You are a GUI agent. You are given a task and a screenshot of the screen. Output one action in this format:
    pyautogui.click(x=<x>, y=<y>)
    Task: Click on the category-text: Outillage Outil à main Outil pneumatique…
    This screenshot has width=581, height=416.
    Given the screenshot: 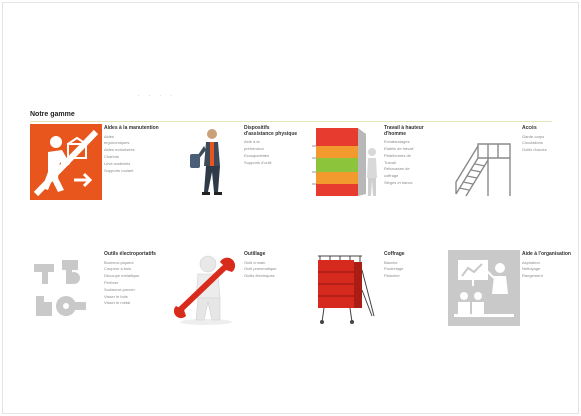 What is the action you would take?
    pyautogui.click(x=272, y=265)
    